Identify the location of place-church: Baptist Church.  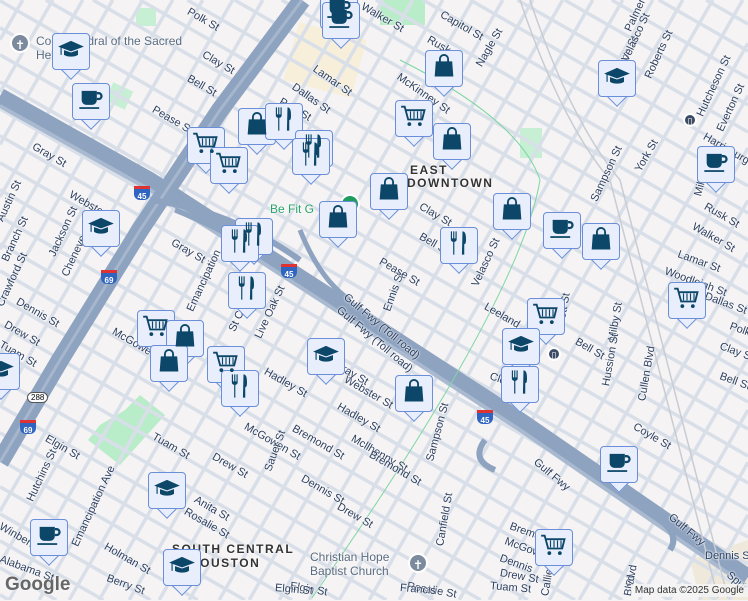
(349, 571).